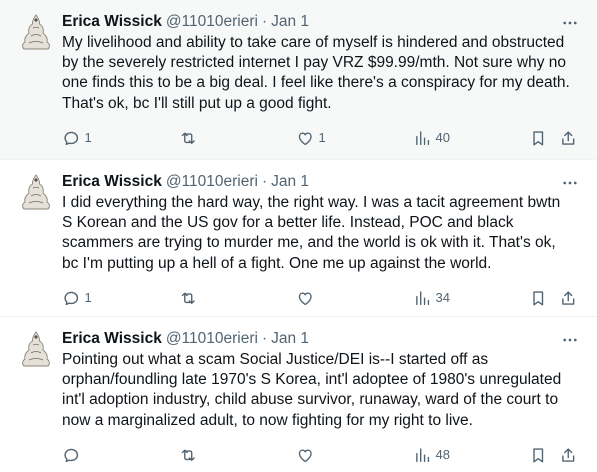 The height and width of the screenshot is (472, 597). Describe the element at coordinates (431, 455) in the screenshot. I see `views-button: 48` at that location.